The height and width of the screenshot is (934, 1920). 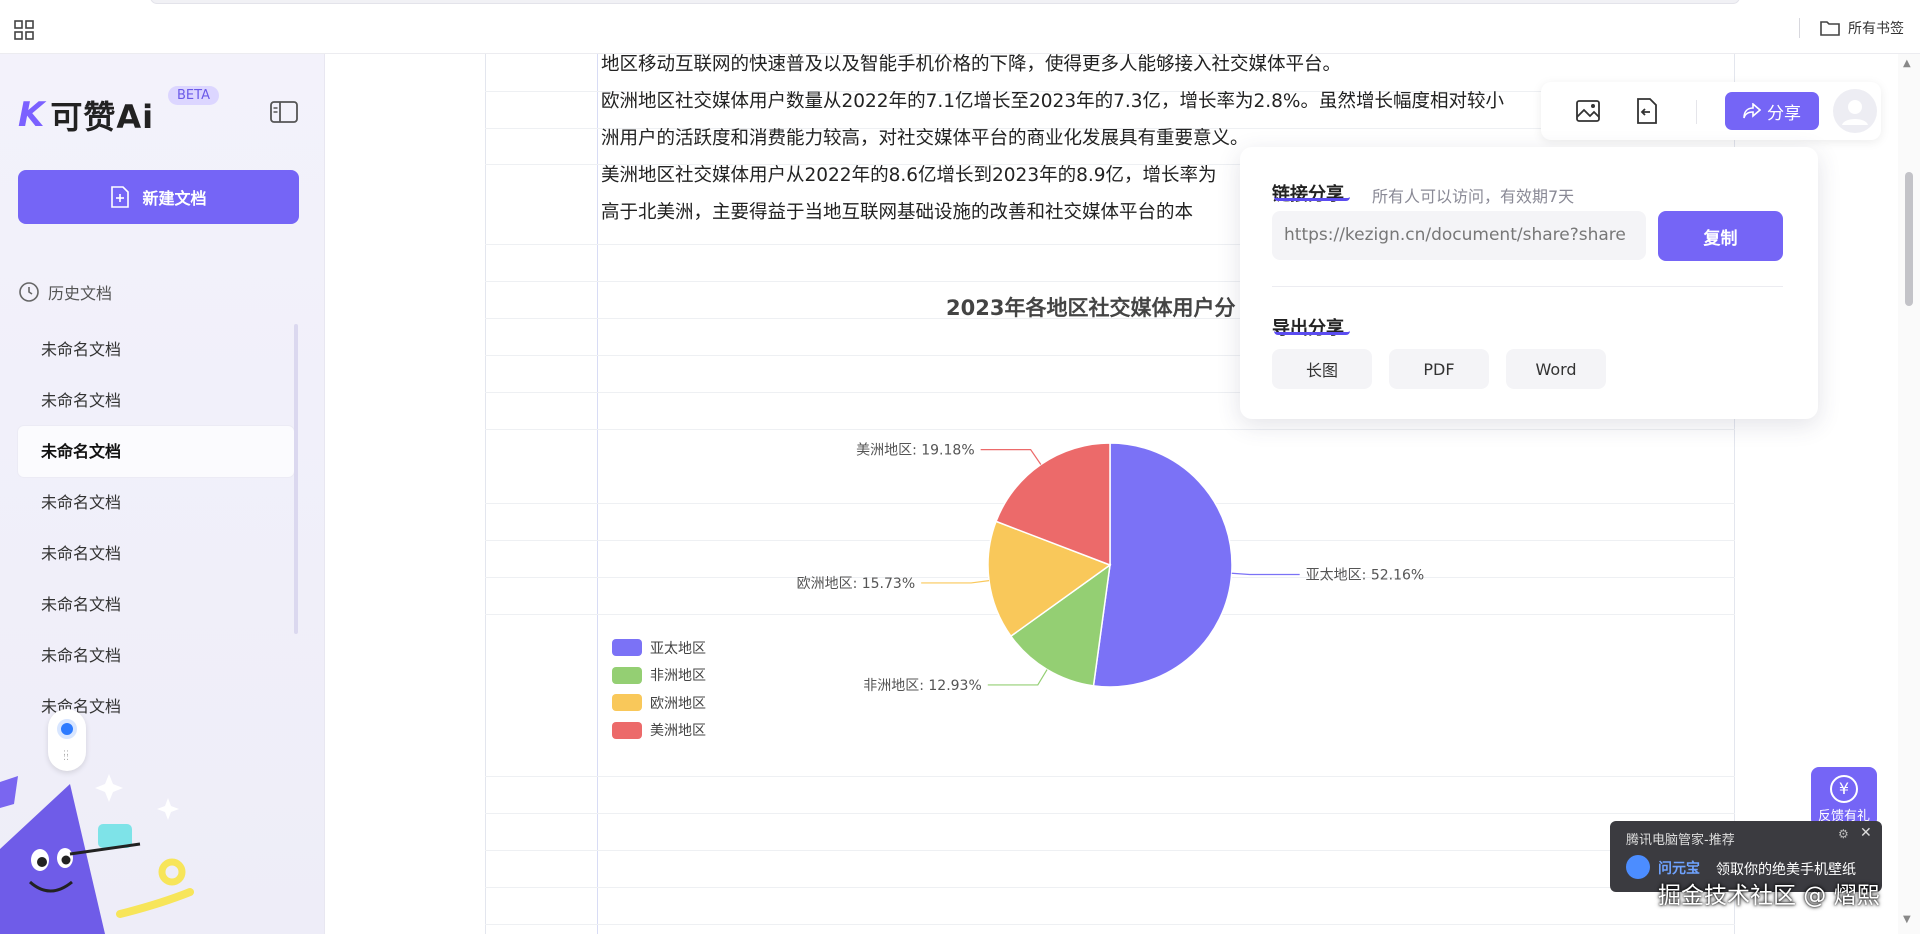 I want to click on legend-item: 美洲地区, so click(x=659, y=731).